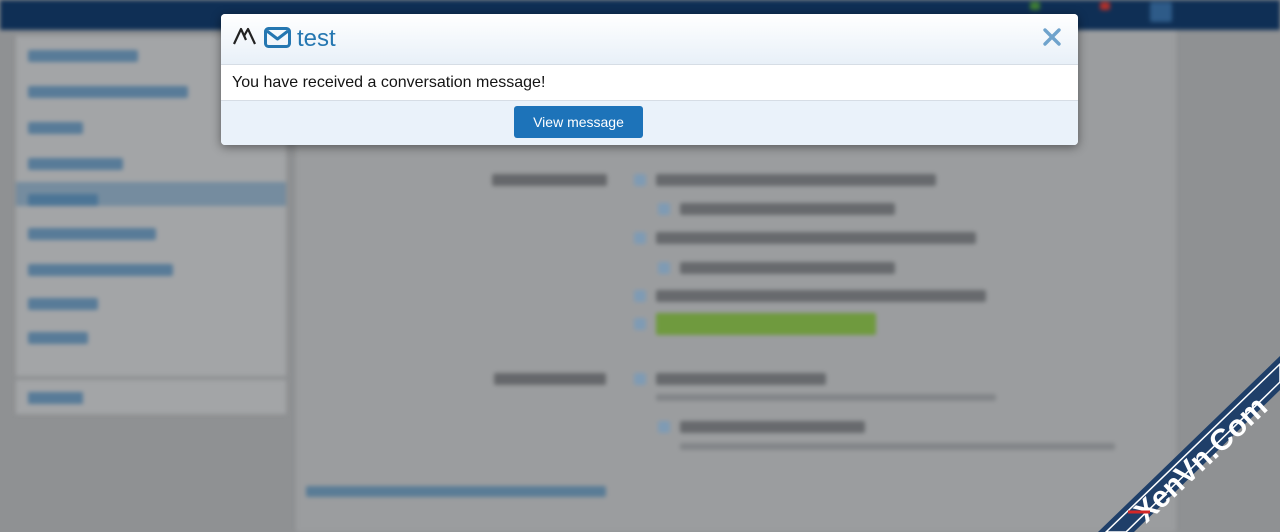 The height and width of the screenshot is (532, 1280). Describe the element at coordinates (456, 491) in the screenshot. I see `background-link` at that location.